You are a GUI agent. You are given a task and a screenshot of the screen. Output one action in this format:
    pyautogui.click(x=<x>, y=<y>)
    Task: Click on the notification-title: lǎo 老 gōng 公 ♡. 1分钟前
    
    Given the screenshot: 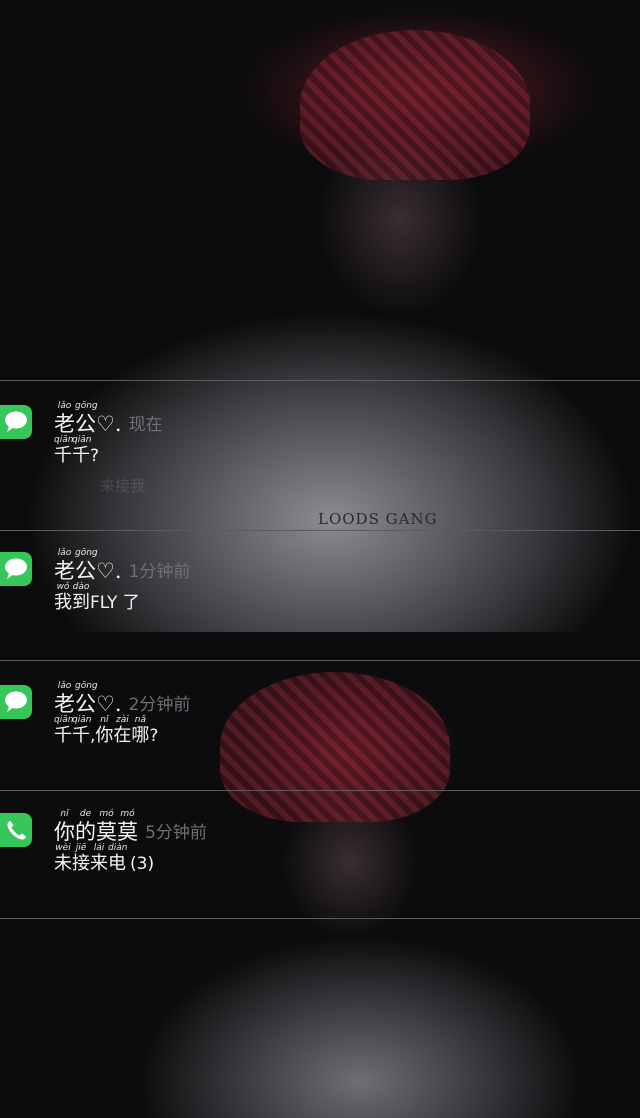 What is the action you would take?
    pyautogui.click(x=122, y=566)
    